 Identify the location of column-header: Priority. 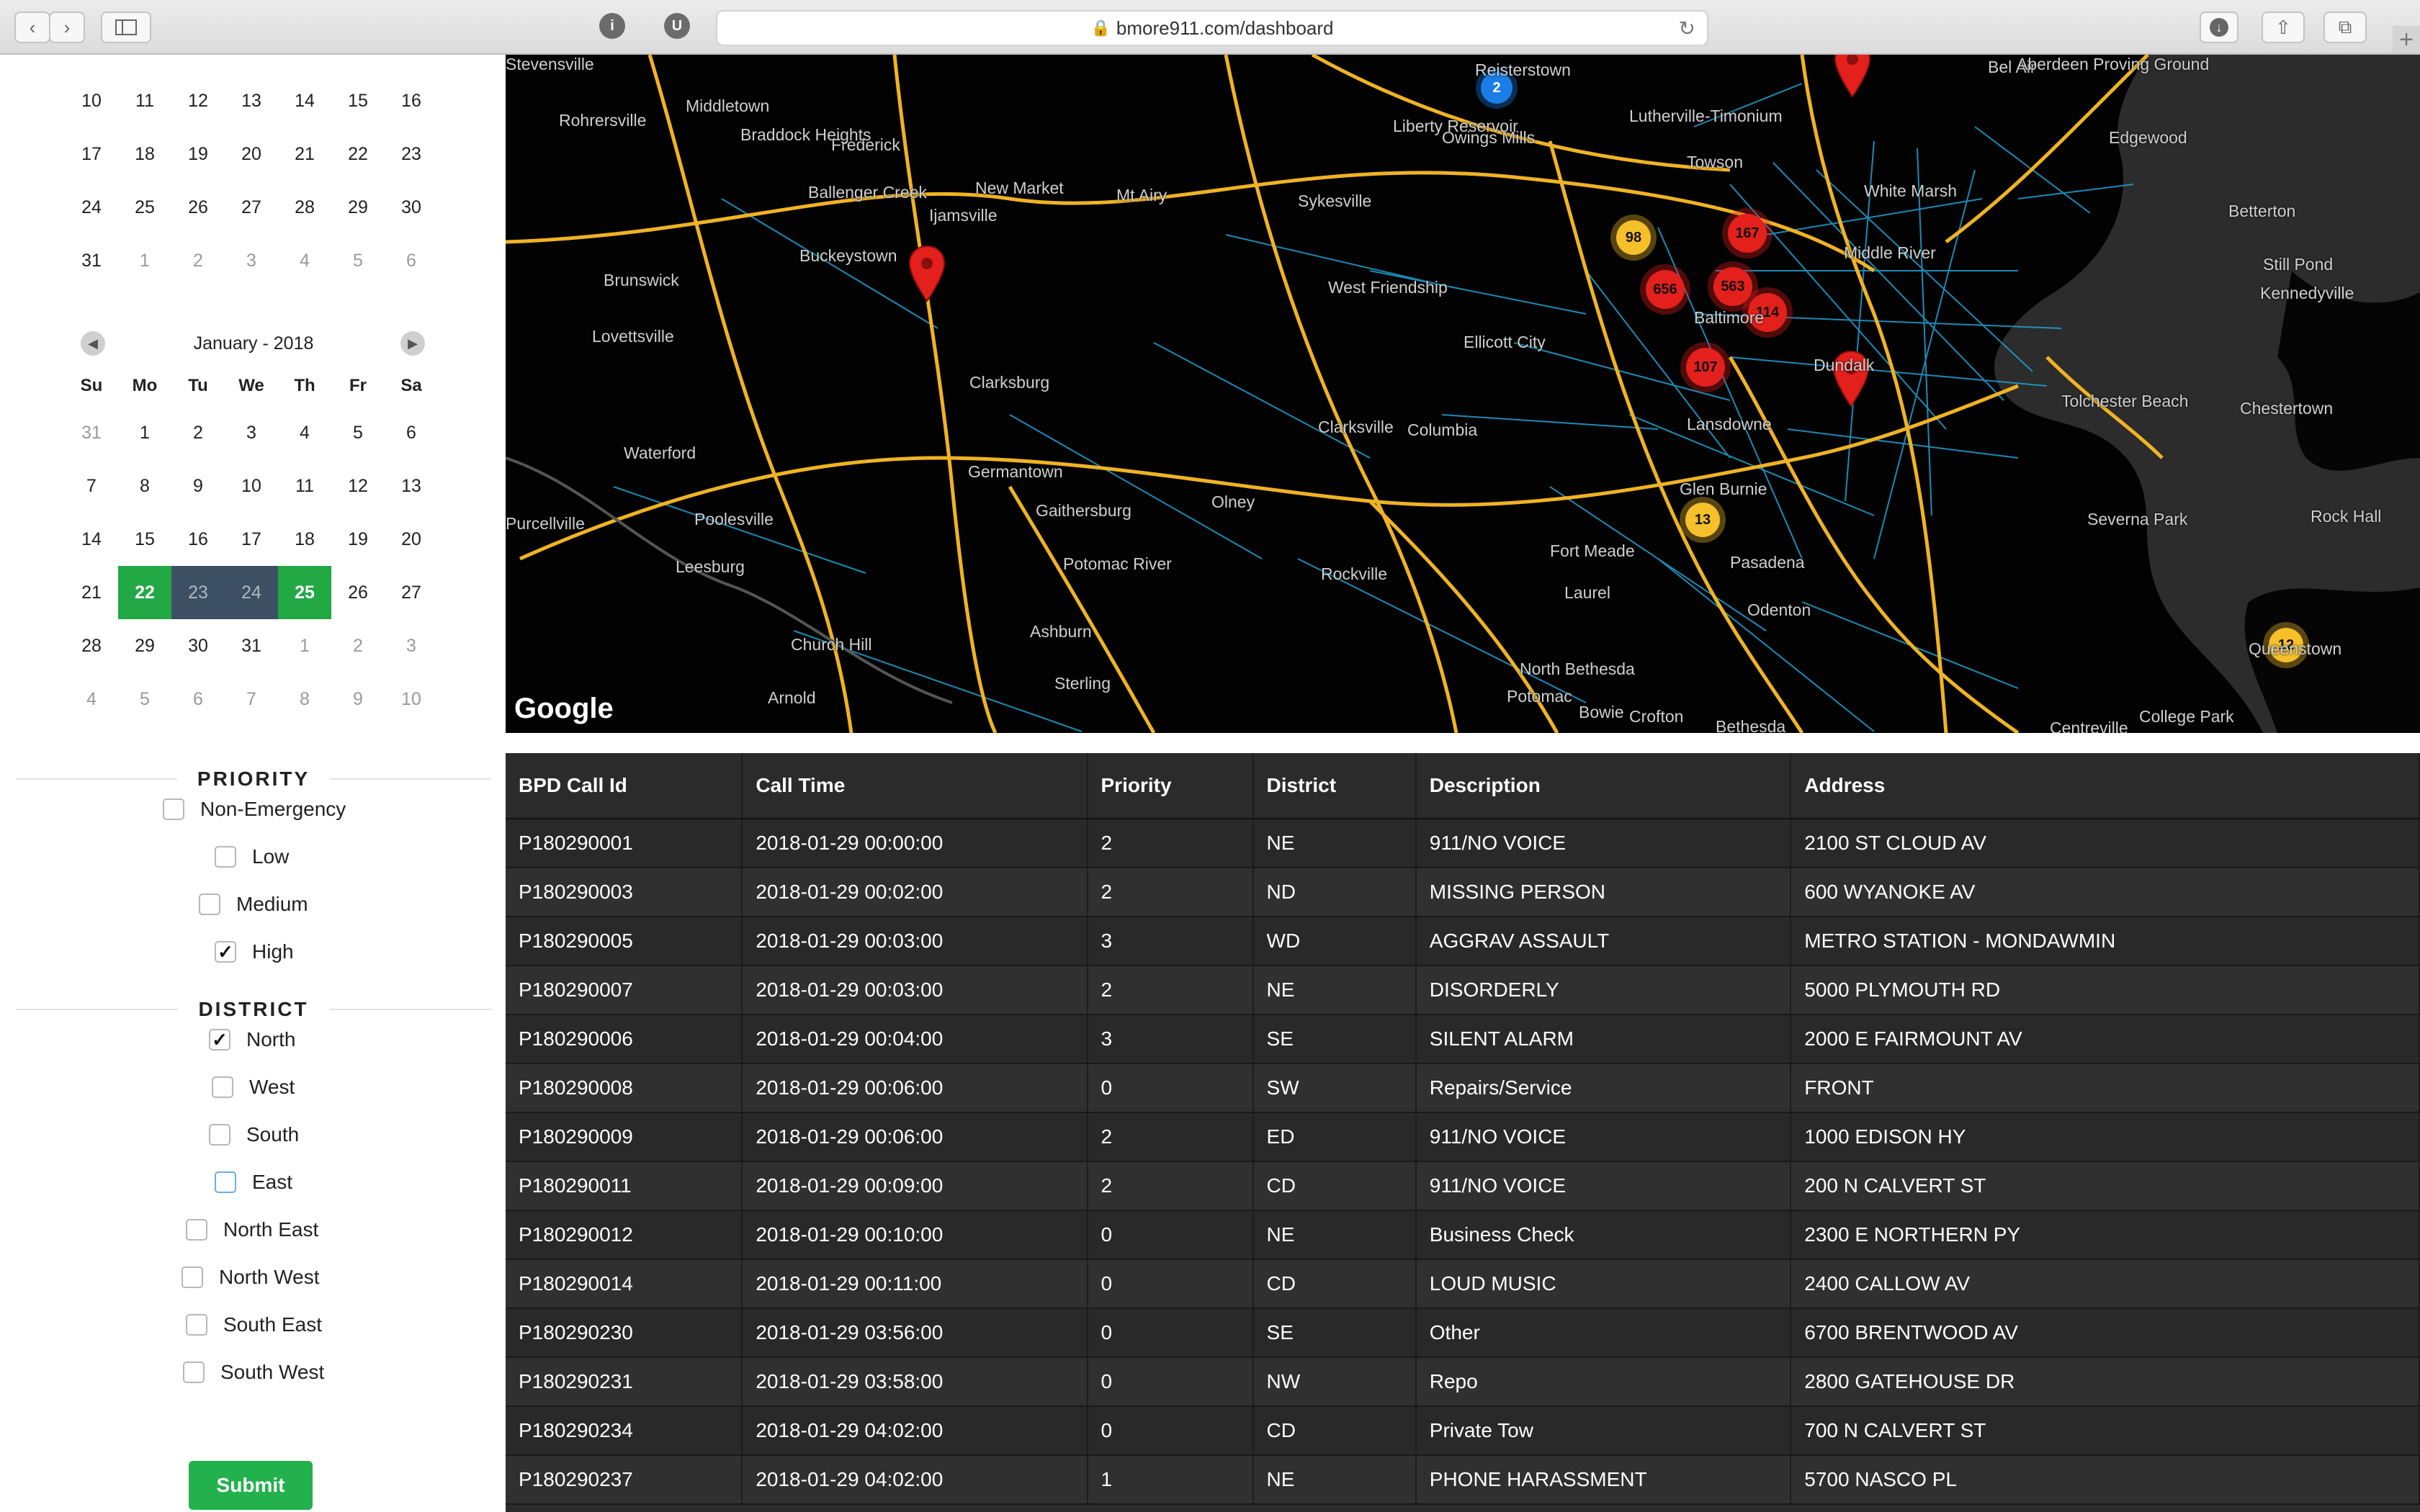
(1170, 786).